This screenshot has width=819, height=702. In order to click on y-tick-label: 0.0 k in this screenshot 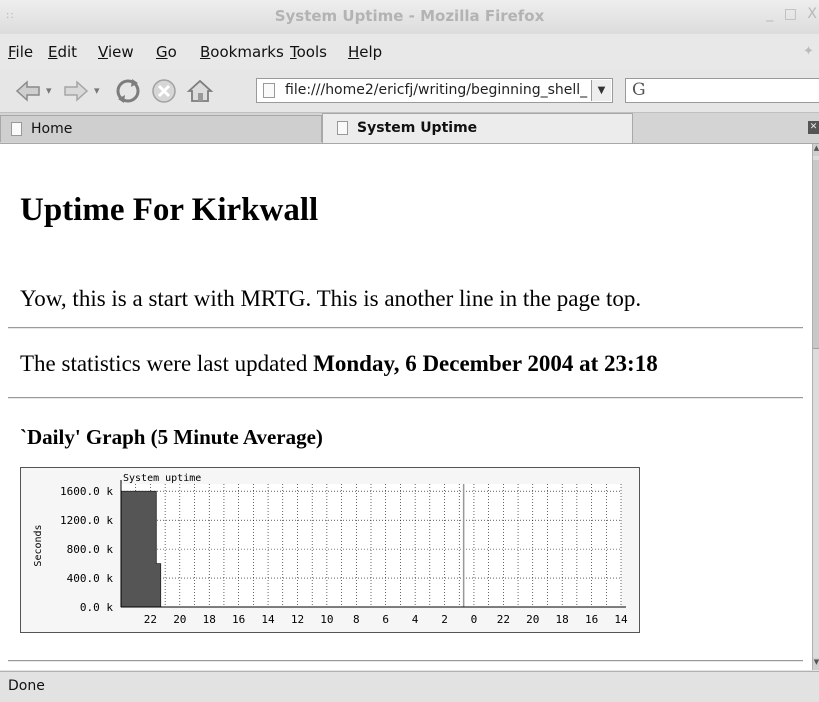, I will do `click(96, 607)`.